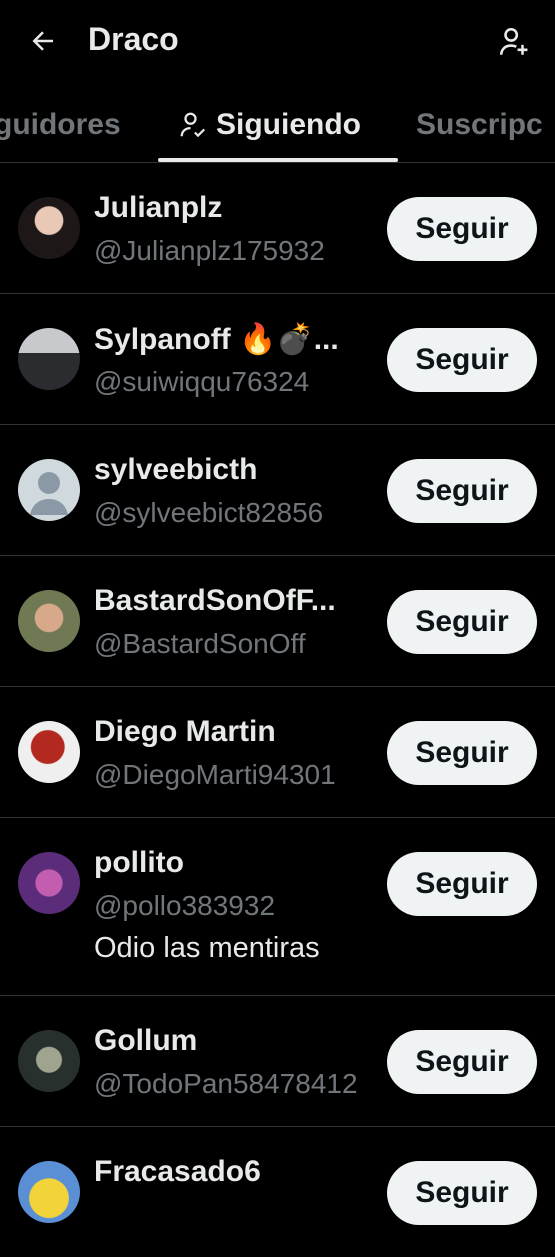 This screenshot has width=555, height=1257. I want to click on list-item: BastardSonOfF... @BastardSonOff Seguir, so click(277, 621).